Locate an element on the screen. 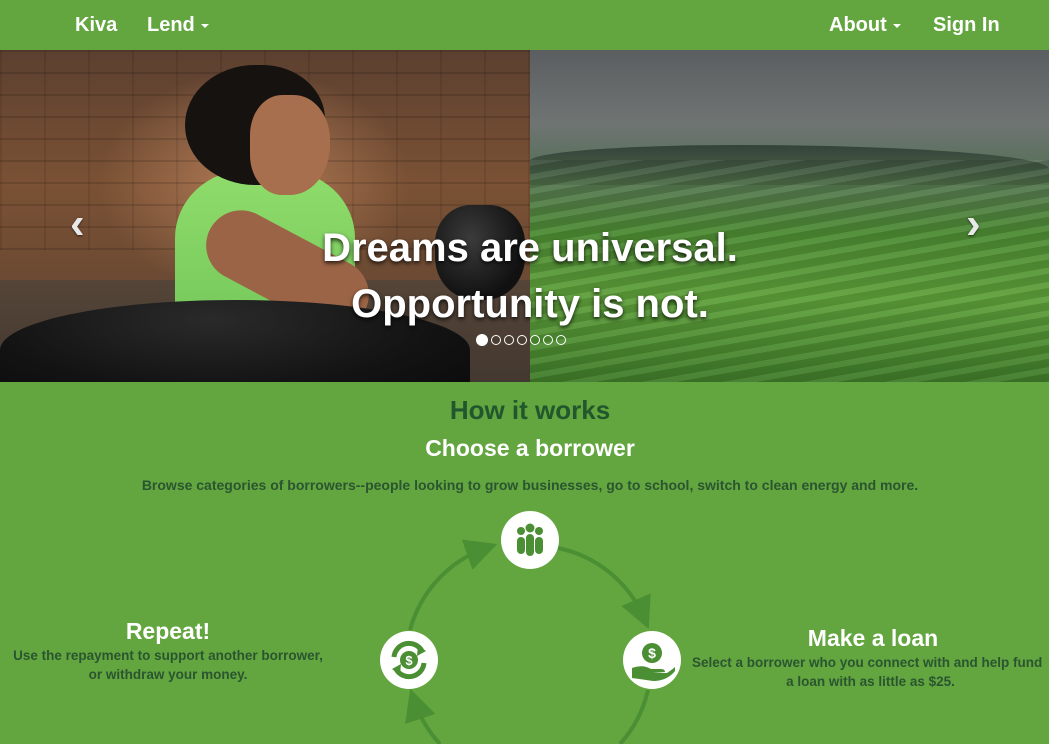 This screenshot has width=1049, height=744. carousel-indicators is located at coordinates (521, 340).